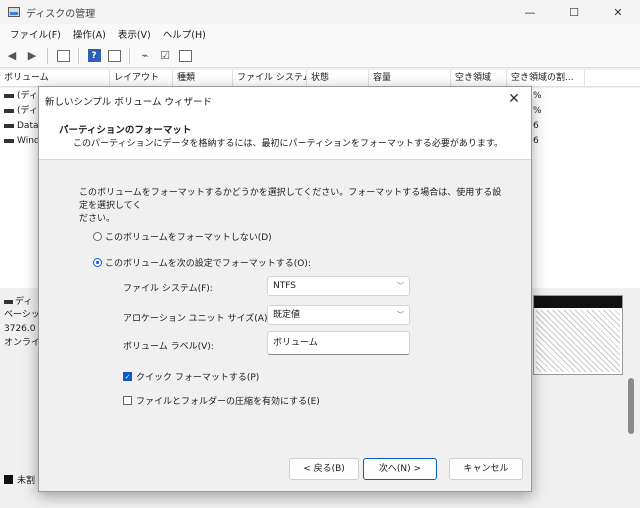  What do you see at coordinates (94, 56) in the screenshot?
I see `help-icon: ?` at bounding box center [94, 56].